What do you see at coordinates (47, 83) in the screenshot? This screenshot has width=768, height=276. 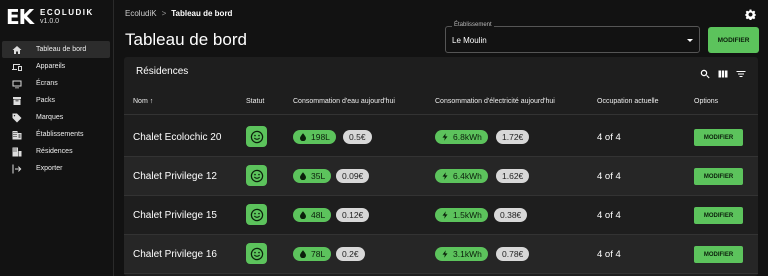 I see `sidebar-item-label: Écrans` at bounding box center [47, 83].